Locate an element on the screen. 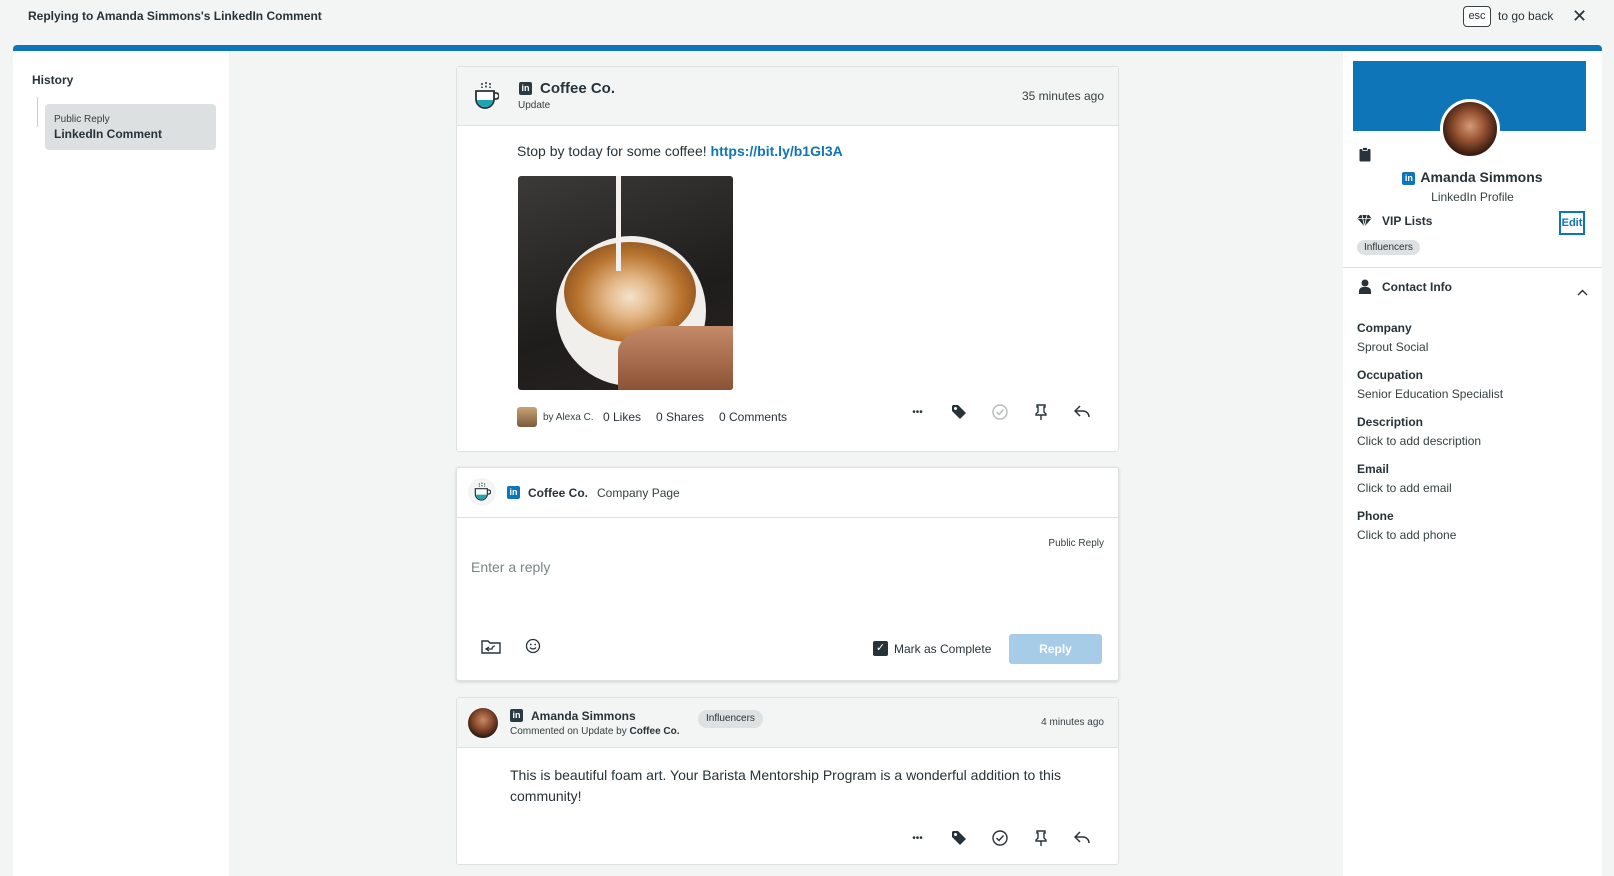 Image resolution: width=1614 pixels, height=876 pixels. mark-complete-label: Mark as Complete is located at coordinates (942, 649).